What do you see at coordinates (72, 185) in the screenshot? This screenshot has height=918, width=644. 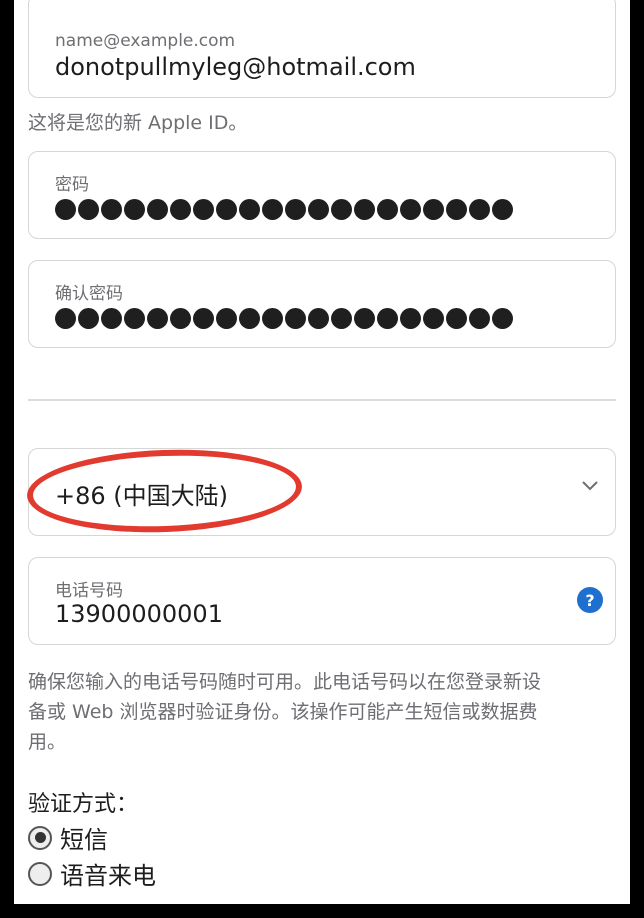 I see `password-label: 密码` at bounding box center [72, 185].